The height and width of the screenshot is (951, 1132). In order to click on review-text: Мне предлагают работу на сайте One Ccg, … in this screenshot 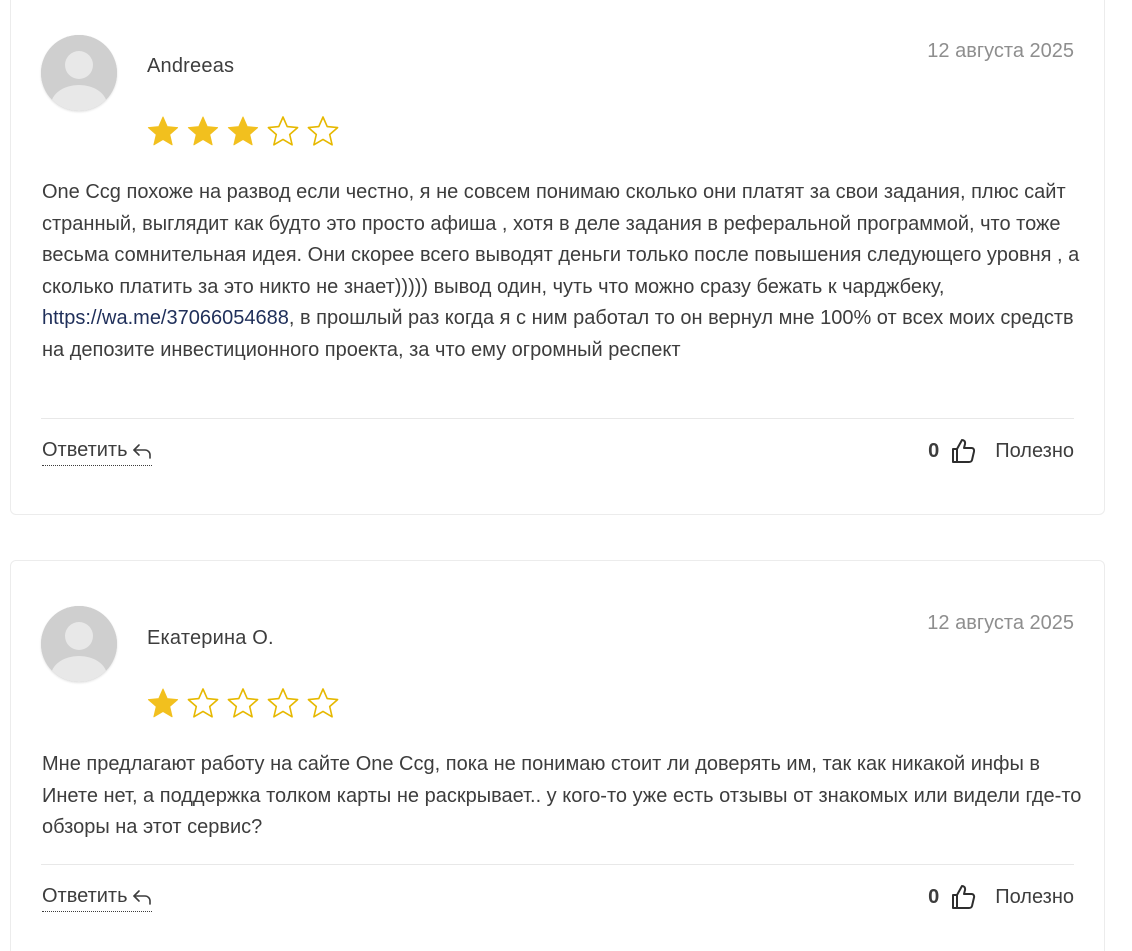, I will do `click(562, 795)`.